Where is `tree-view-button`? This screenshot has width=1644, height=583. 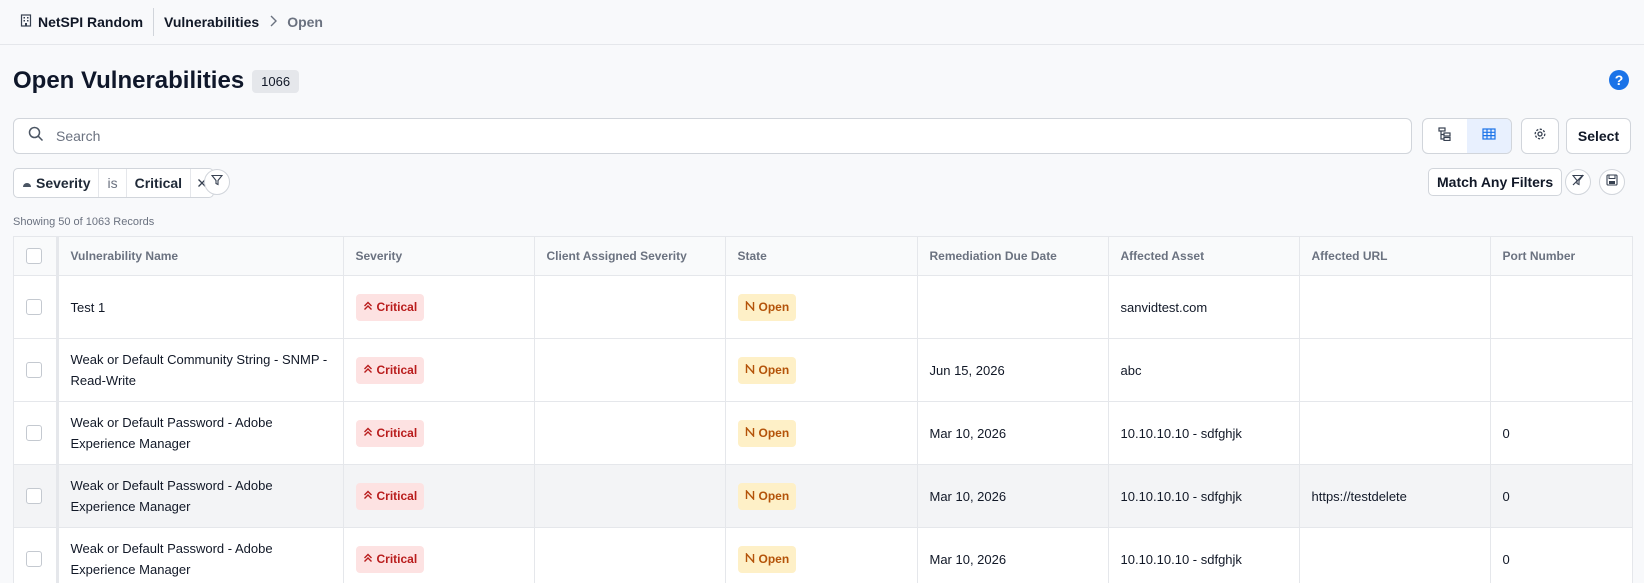 tree-view-button is located at coordinates (1445, 136).